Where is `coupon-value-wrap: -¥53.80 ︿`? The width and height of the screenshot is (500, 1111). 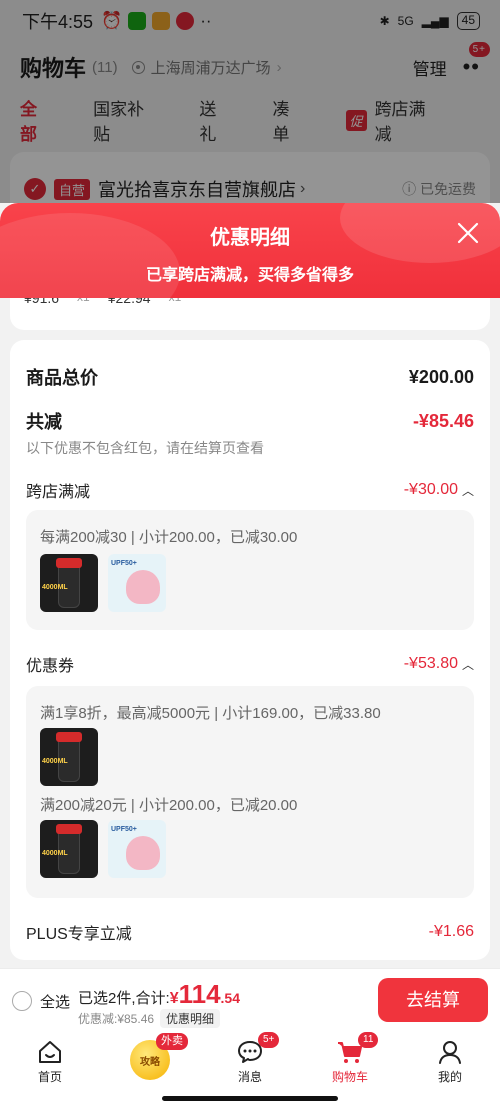
coupon-value-wrap: -¥53.80 ︿ is located at coordinates (439, 664).